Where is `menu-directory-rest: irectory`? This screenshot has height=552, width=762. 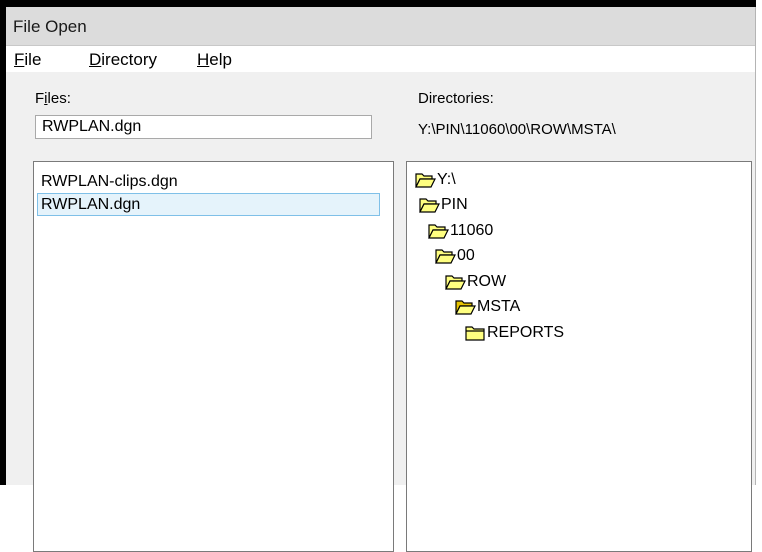 menu-directory-rest: irectory is located at coordinates (129, 59).